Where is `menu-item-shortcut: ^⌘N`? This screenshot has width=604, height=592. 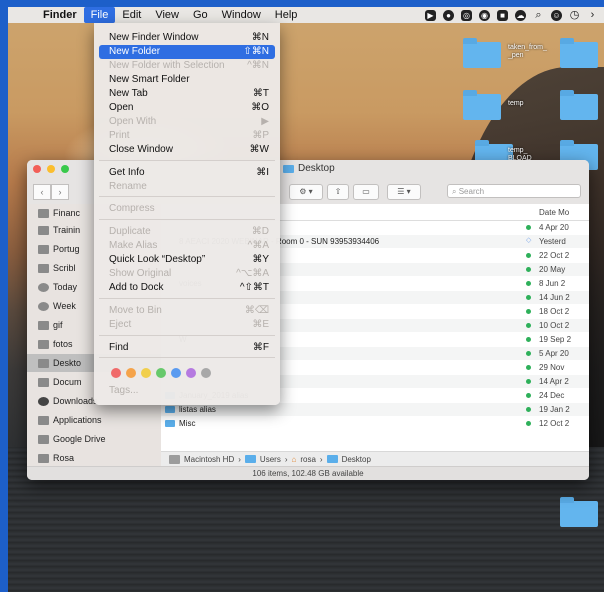
menu-item-shortcut: ^⌘N is located at coordinates (258, 65).